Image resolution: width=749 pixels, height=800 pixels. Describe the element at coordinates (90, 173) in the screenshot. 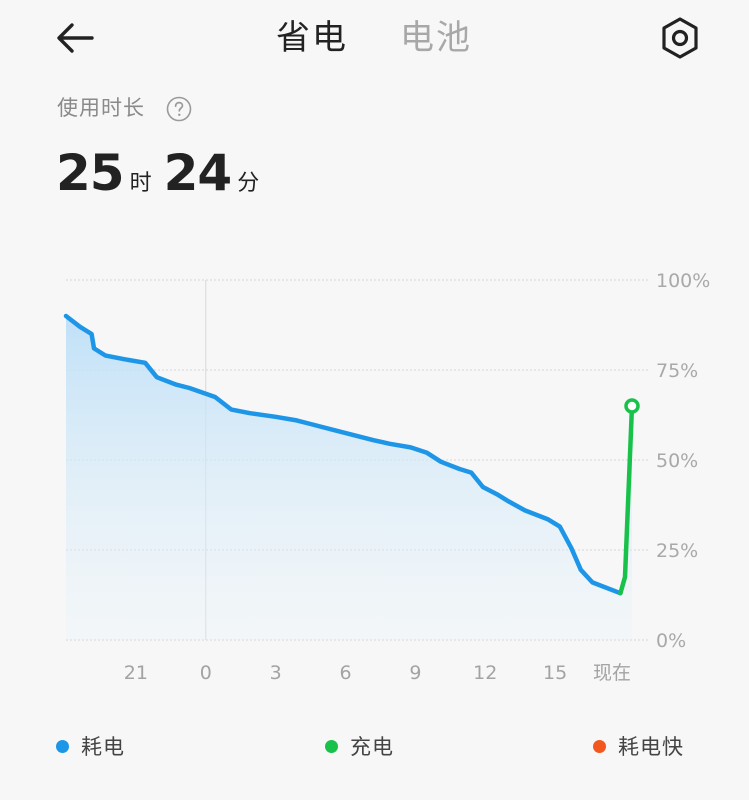

I see `usage-hours-value: 25` at that location.